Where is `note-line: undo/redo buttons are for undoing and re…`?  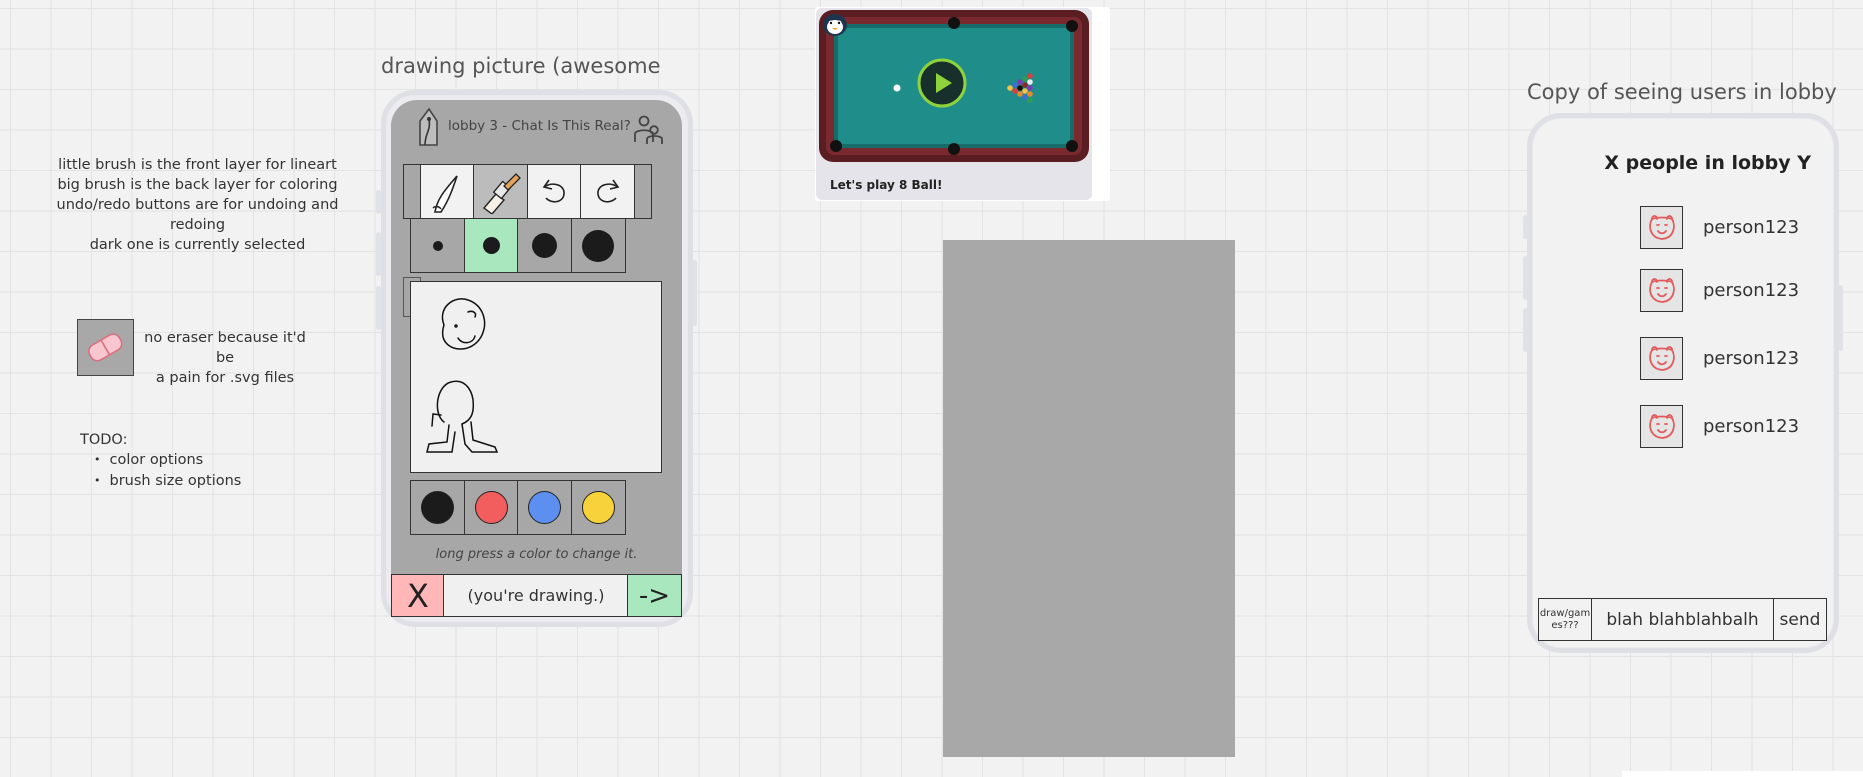 note-line: undo/redo buttons are for undoing and re… is located at coordinates (197, 215).